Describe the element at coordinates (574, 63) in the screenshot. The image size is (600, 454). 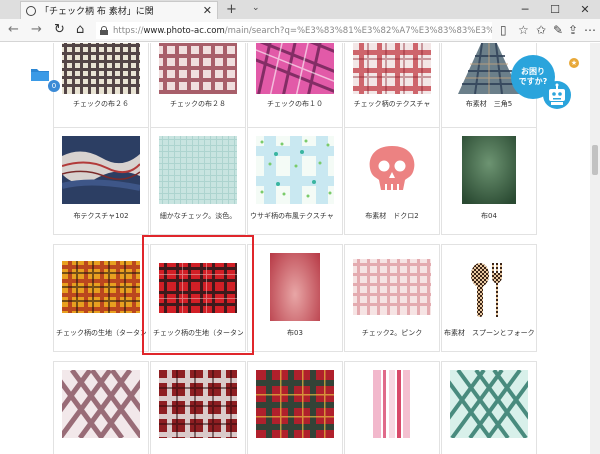
I see `star-badge-icon: ★` at that location.